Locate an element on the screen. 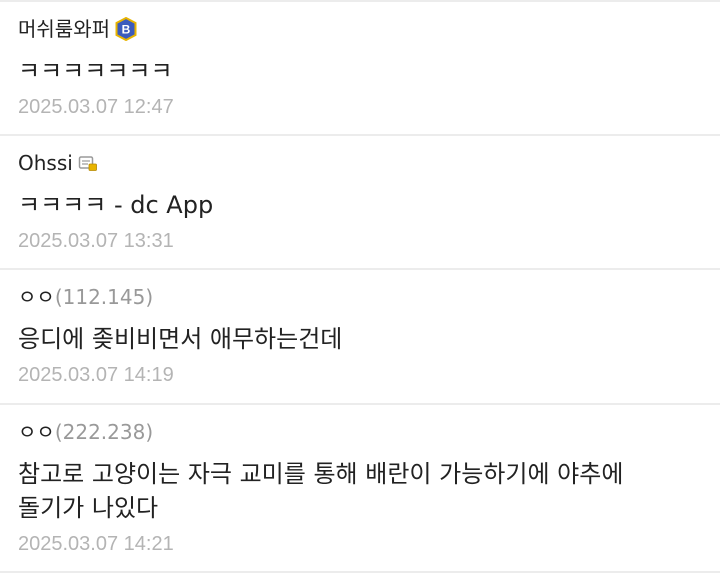 The image size is (720, 573). gallery-member-icon is located at coordinates (87, 163).